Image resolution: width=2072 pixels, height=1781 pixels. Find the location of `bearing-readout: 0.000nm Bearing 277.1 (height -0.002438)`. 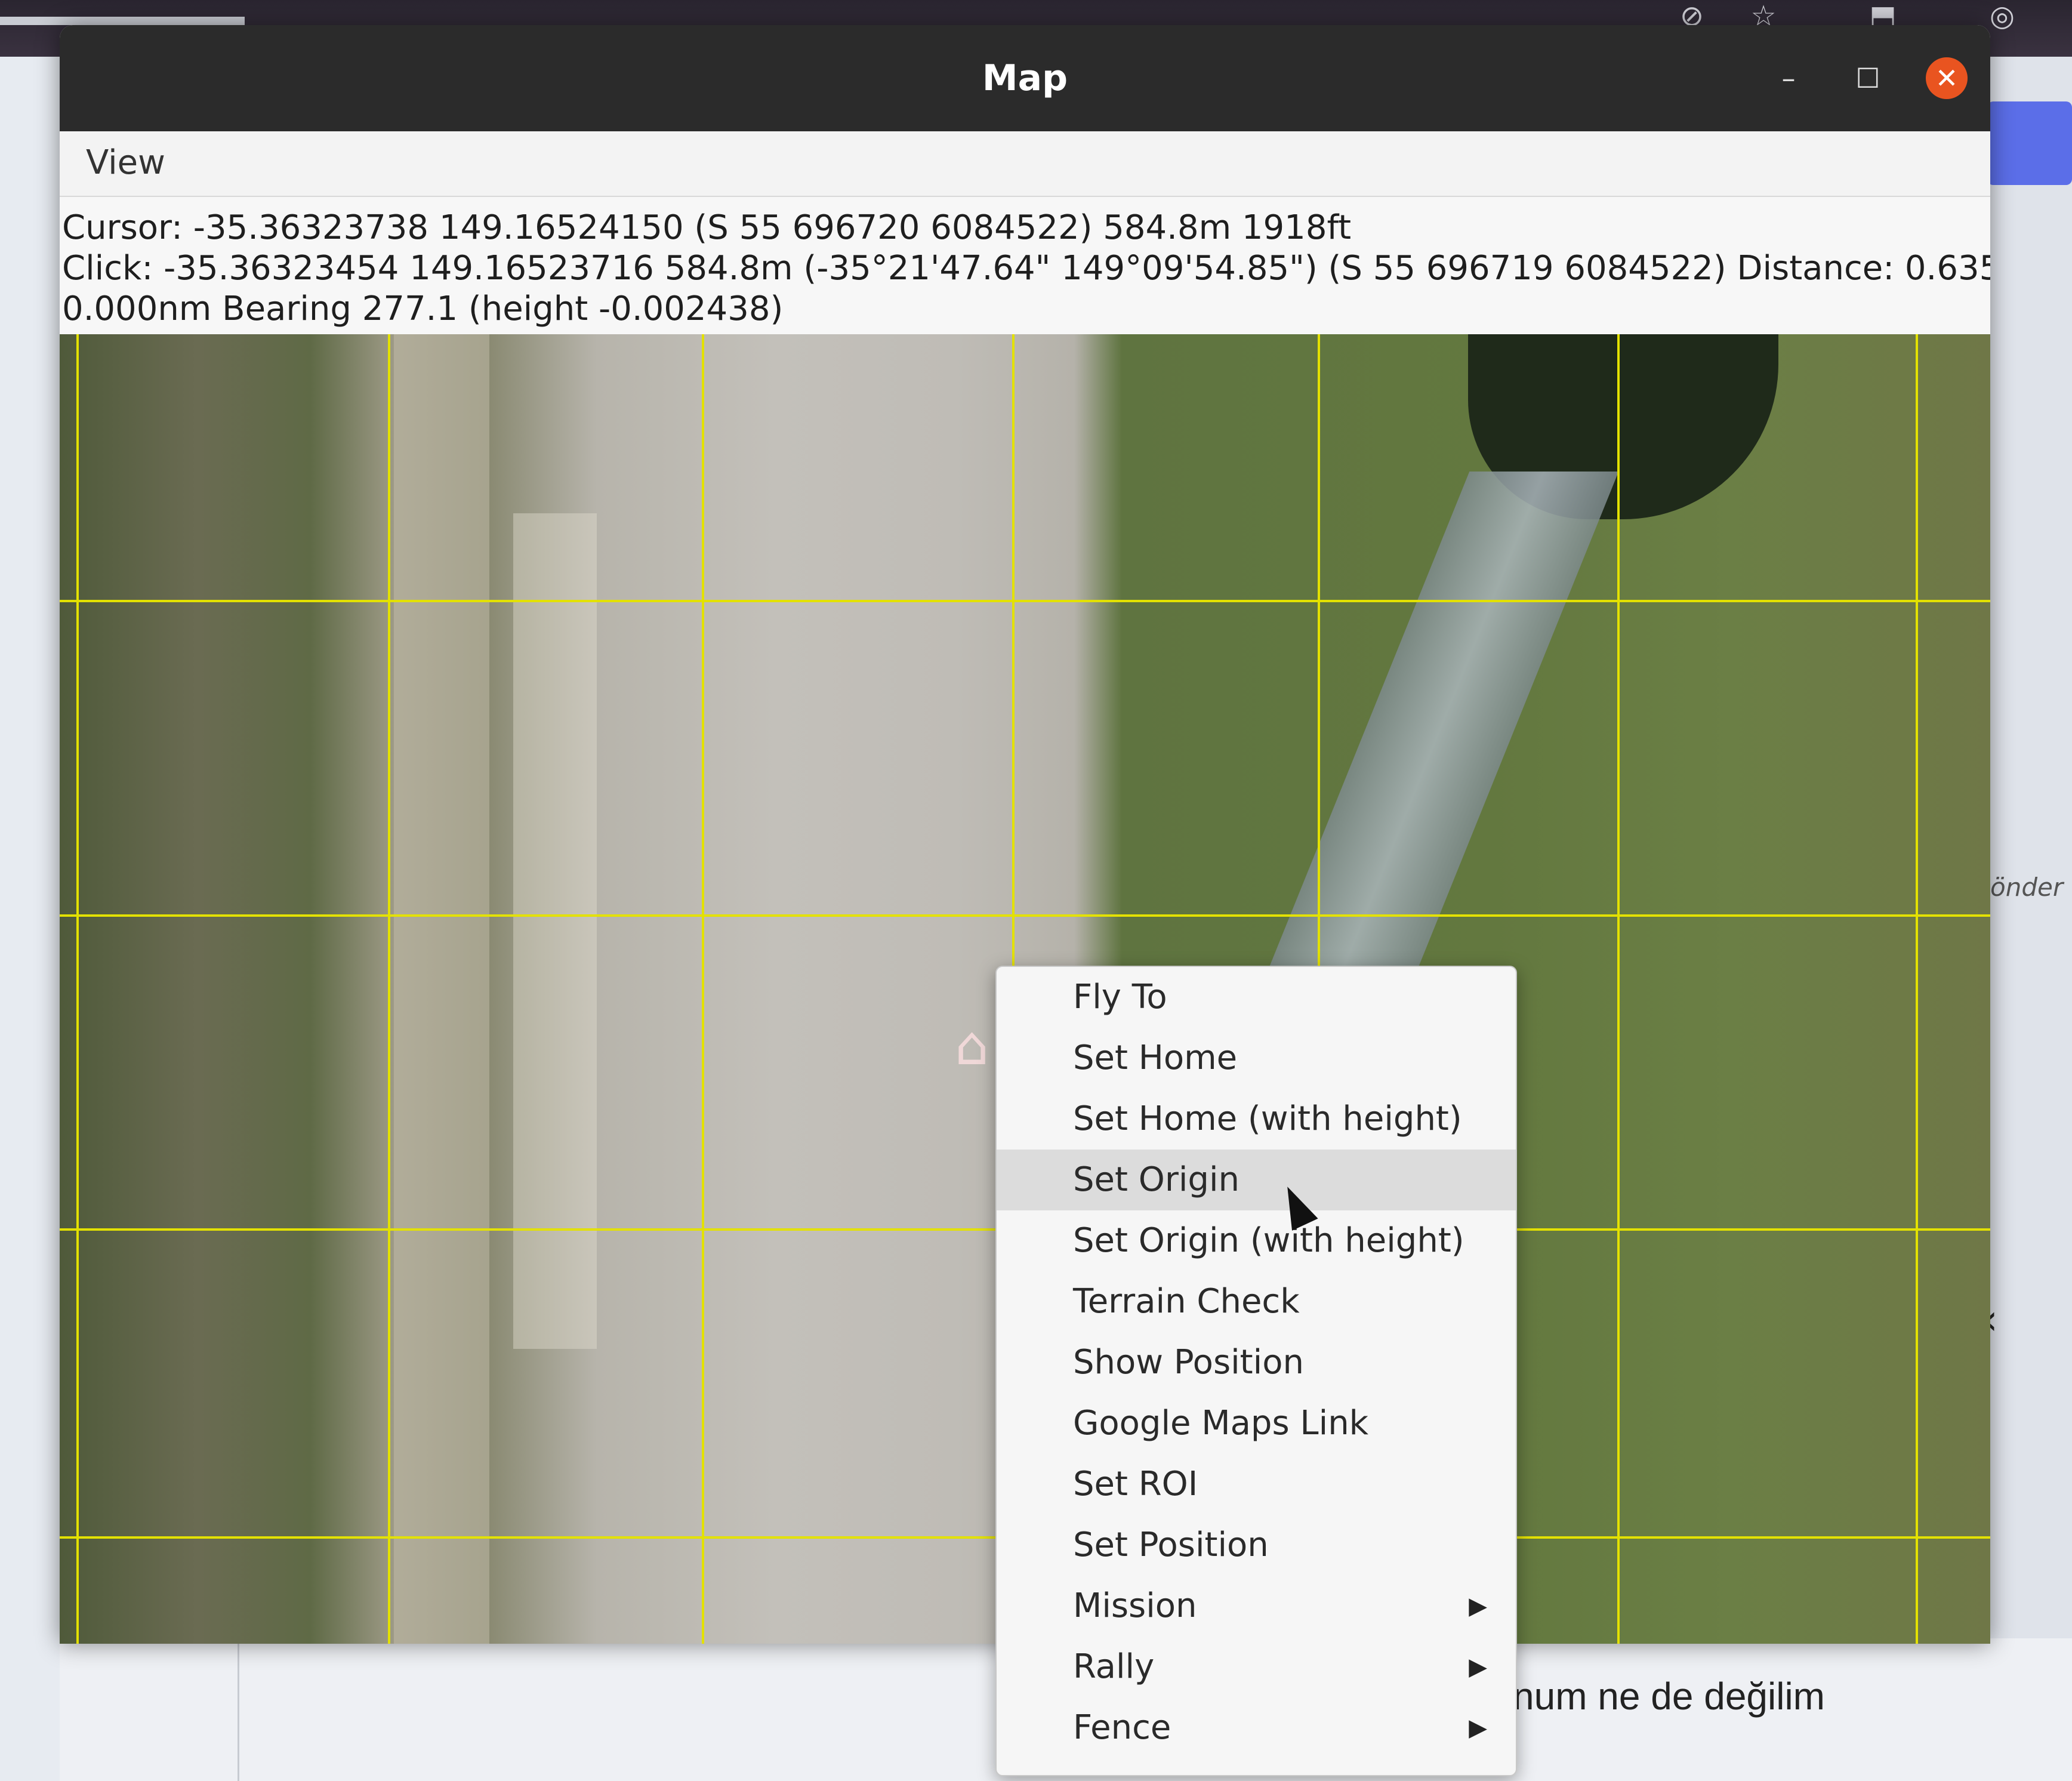

bearing-readout: 0.000nm Bearing 277.1 (height -0.002438) is located at coordinates (423, 308).